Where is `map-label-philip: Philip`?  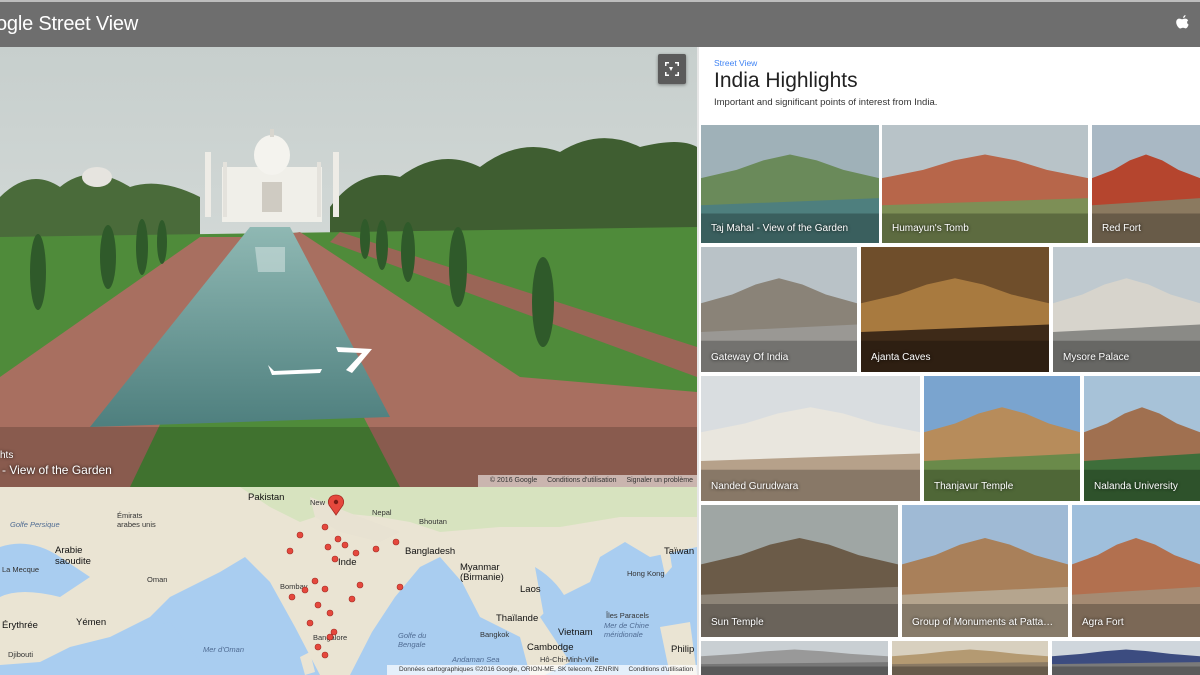
map-label-philip: Philip is located at coordinates (683, 649).